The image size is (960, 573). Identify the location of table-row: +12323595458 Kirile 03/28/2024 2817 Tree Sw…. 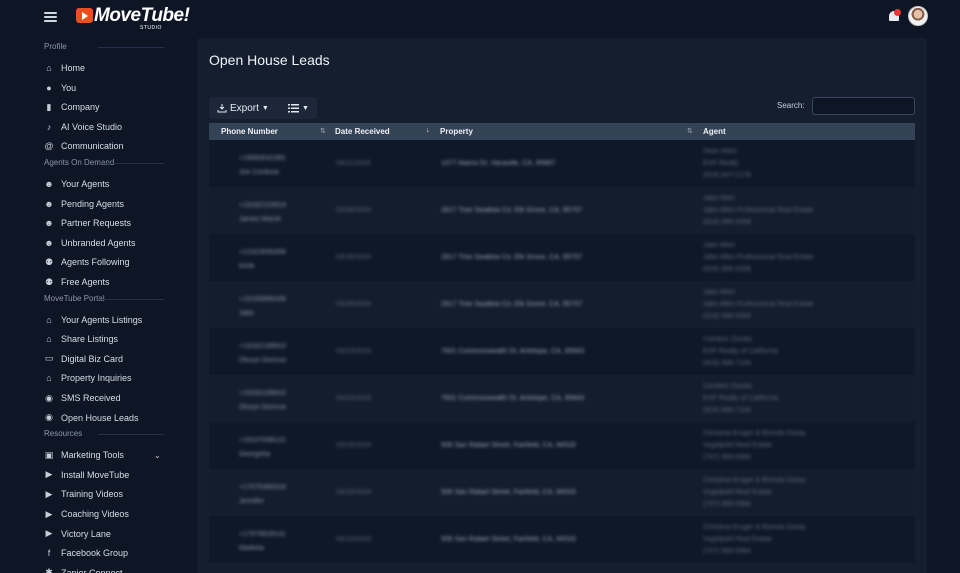
(562, 257).